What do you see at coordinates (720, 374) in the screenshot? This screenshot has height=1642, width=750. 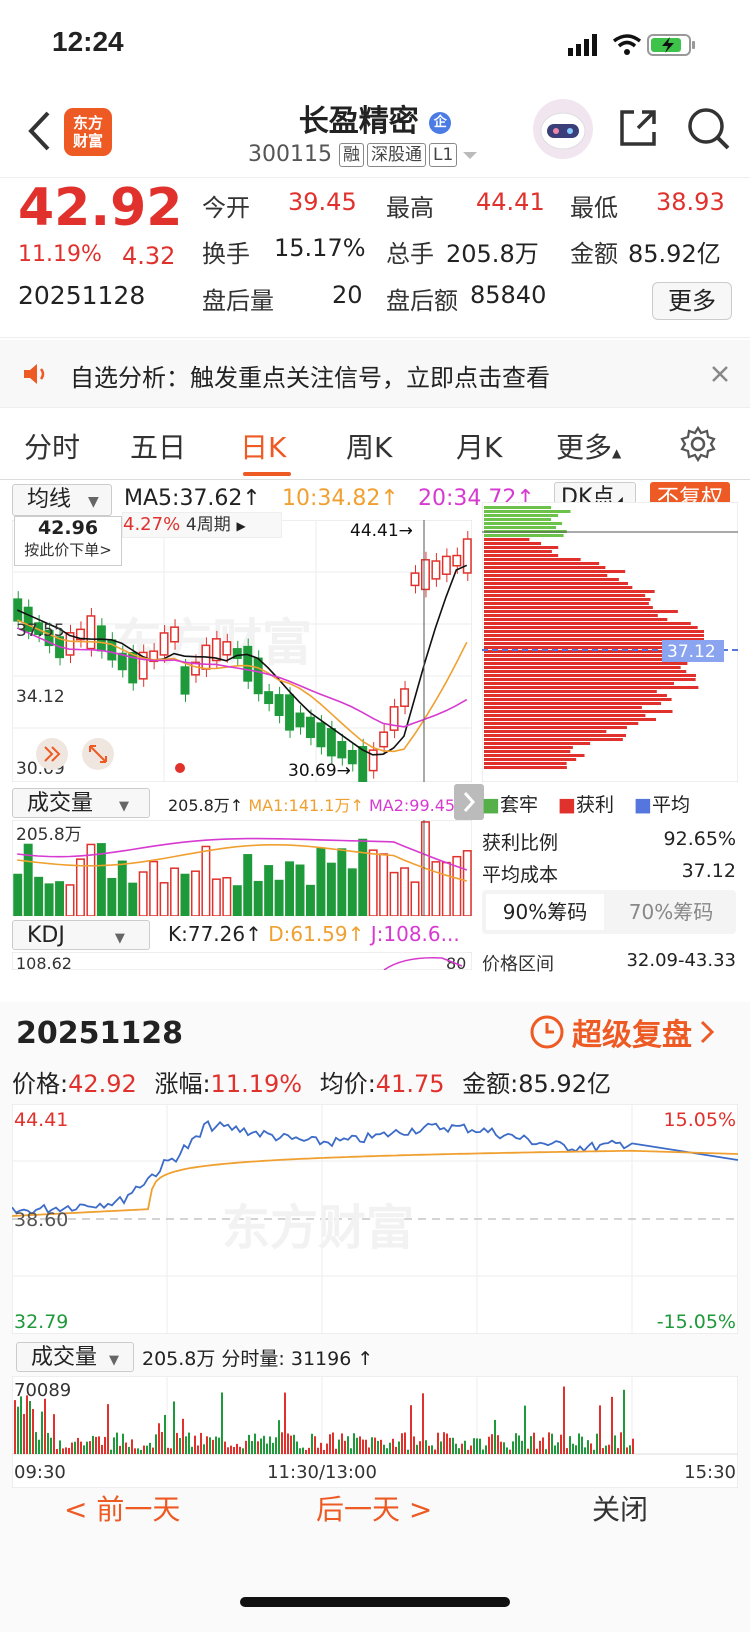 I see `close-icon` at bounding box center [720, 374].